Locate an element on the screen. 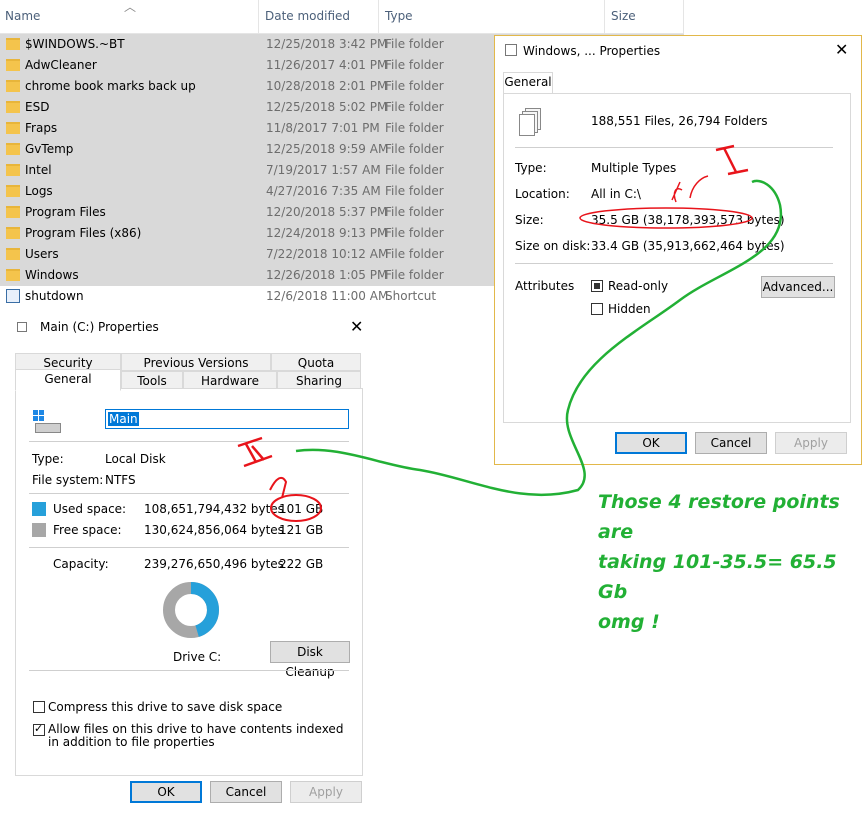 The image size is (868, 815). marker-ii is located at coordinates (255, 452).